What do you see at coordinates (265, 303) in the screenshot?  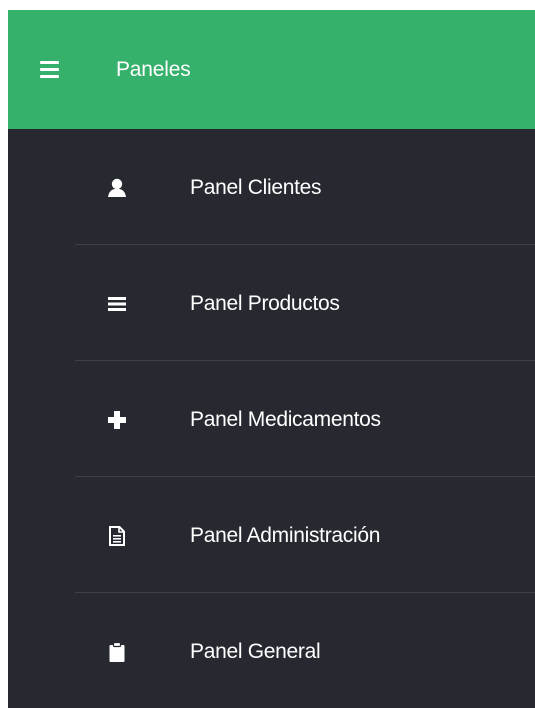 I see `menu-item-label: Panel Productos` at bounding box center [265, 303].